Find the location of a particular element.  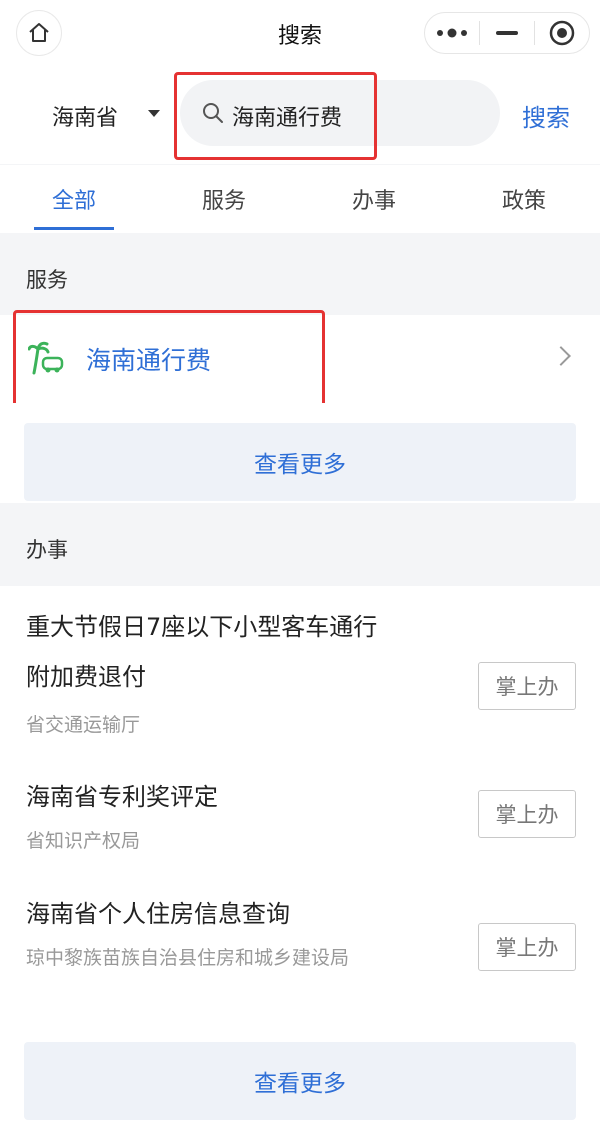

tab-work: 办事 is located at coordinates (374, 199).